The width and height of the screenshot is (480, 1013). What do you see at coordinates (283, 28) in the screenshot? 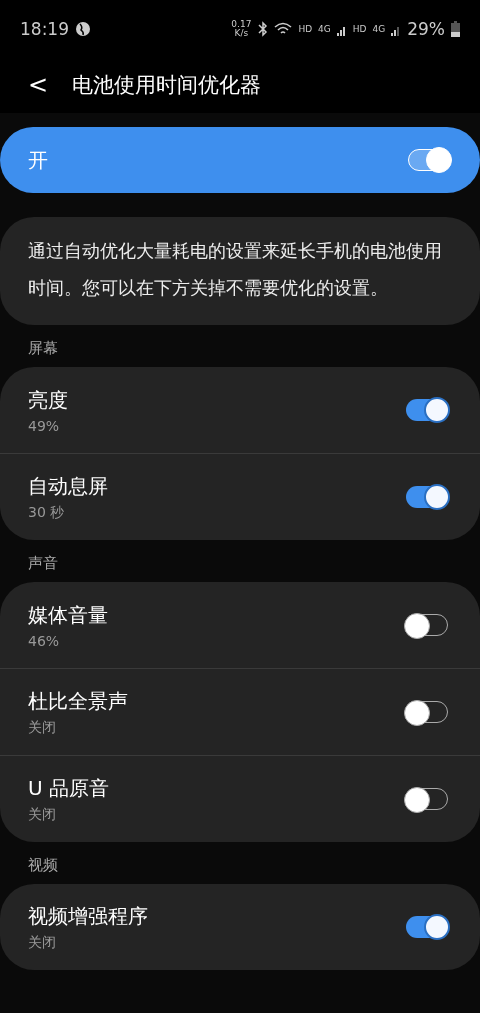
I see `wifi-icon` at bounding box center [283, 28].